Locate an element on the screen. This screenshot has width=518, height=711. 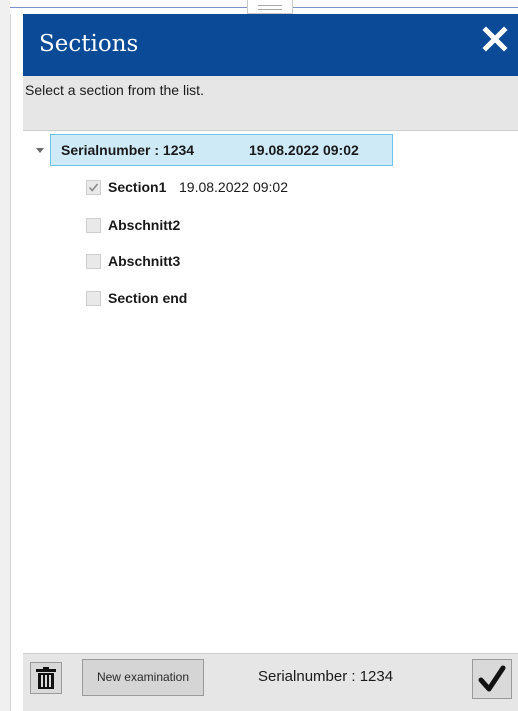
bottom-toolbar: New examination Serialnumber : 1234 is located at coordinates (270, 682).